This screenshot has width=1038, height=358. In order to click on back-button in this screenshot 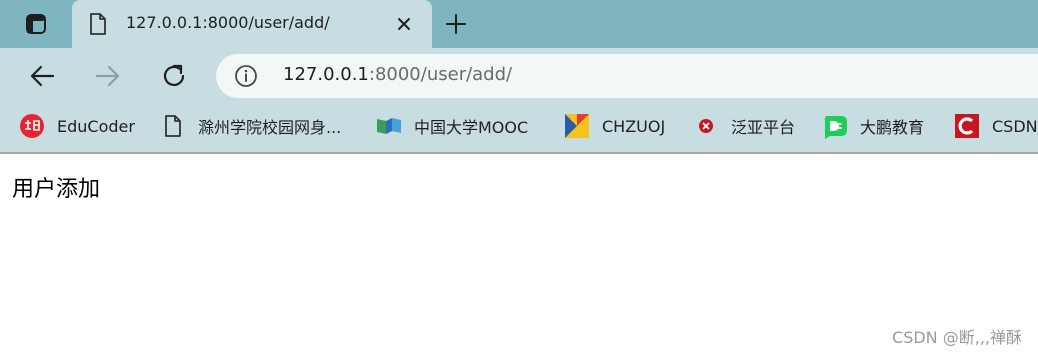, I will do `click(42, 76)`.